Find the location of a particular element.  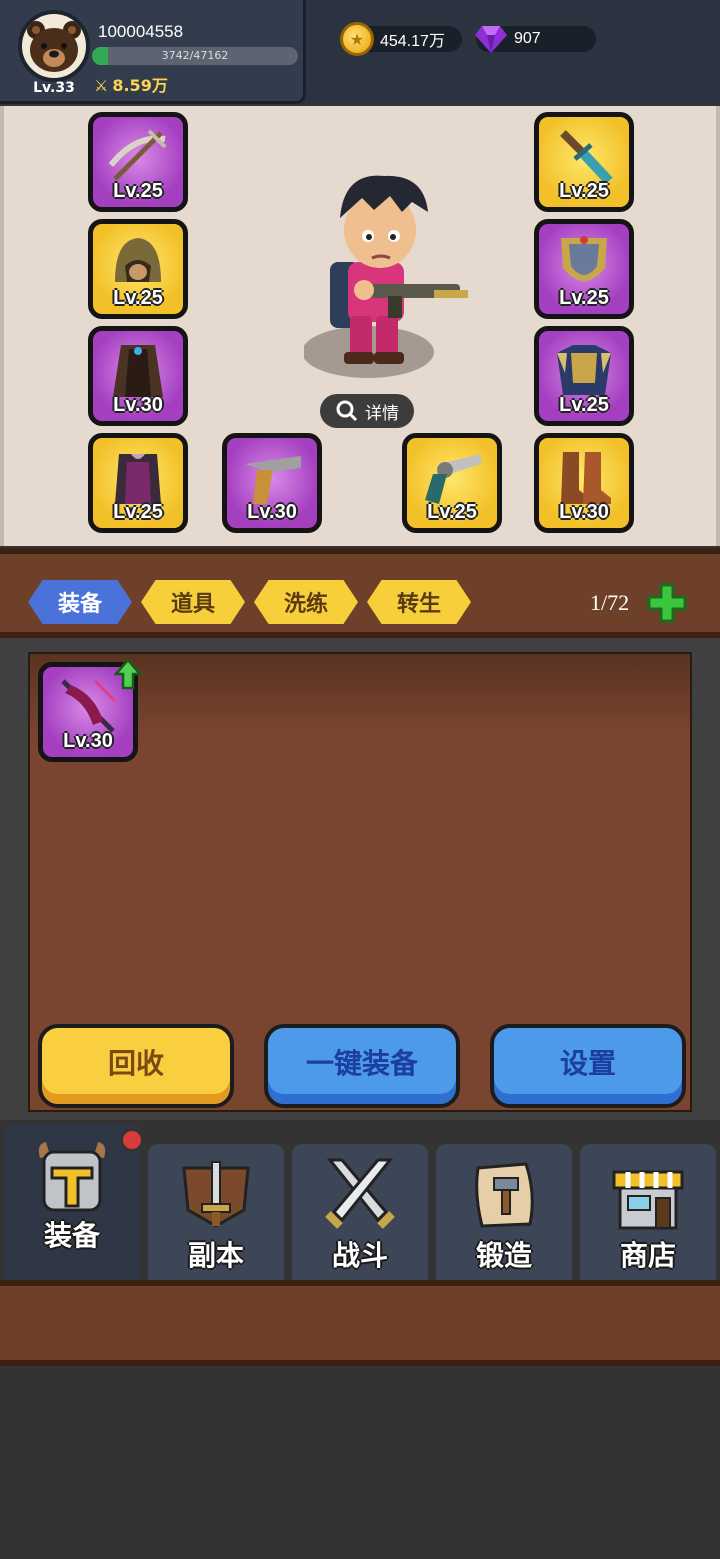

tab-equipment: 装备 is located at coordinates (80, 602).